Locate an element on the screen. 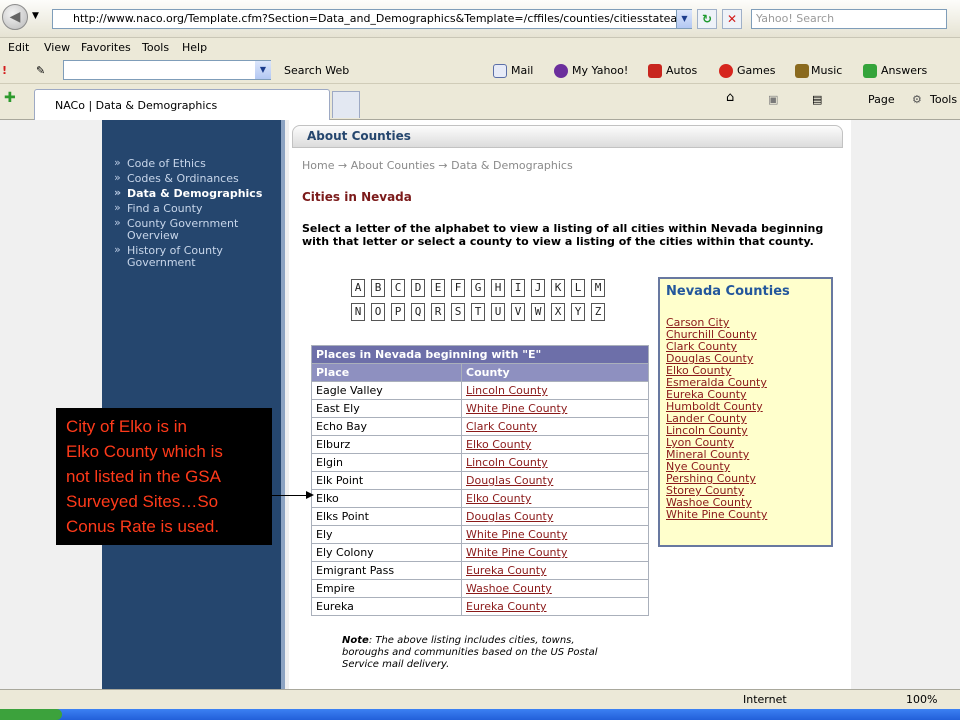 This screenshot has height=720, width=960. search-web-button: Search Web is located at coordinates (316, 70).